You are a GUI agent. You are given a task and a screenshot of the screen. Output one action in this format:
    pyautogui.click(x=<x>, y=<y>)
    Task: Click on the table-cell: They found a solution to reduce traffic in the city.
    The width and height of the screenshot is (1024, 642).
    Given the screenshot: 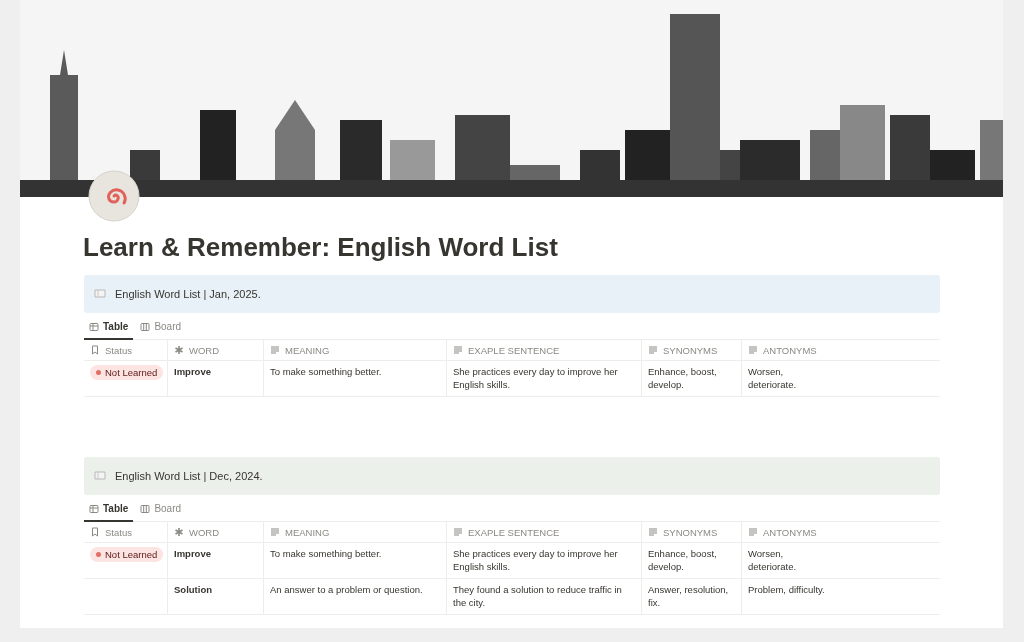 What is the action you would take?
    pyautogui.click(x=543, y=596)
    